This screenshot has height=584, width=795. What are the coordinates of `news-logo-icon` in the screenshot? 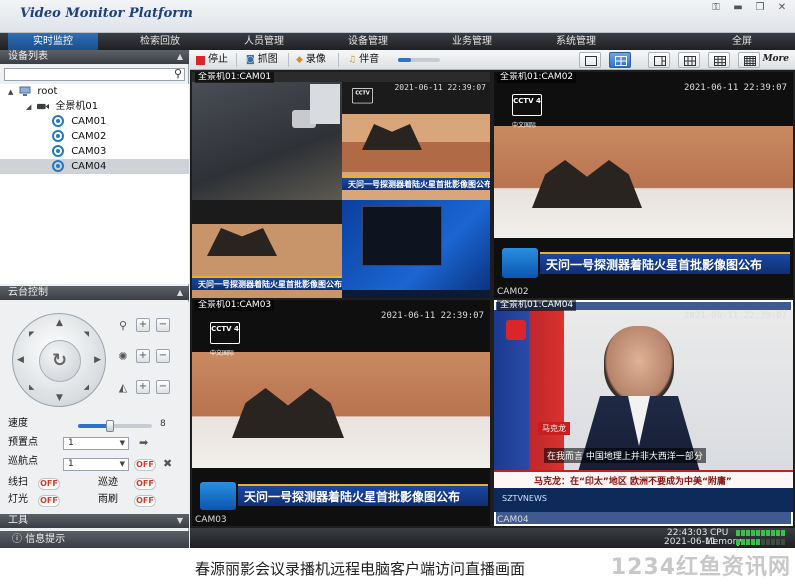 It's located at (218, 496).